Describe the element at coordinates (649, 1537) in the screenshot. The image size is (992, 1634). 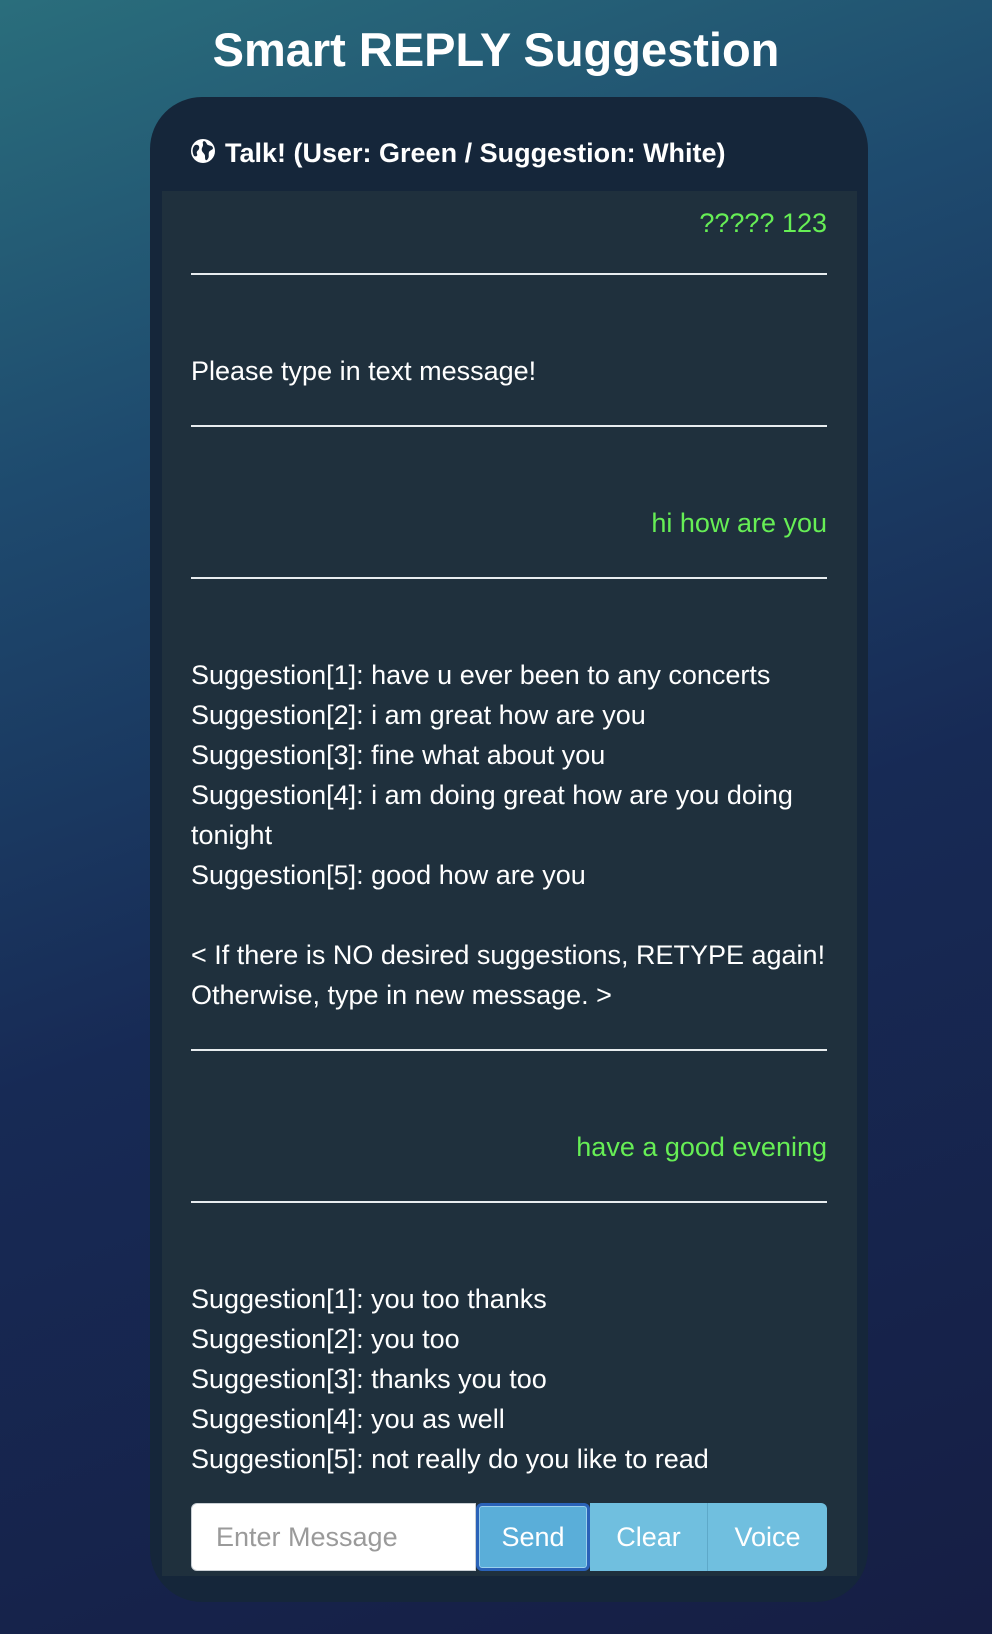
I see `clear-button: Clear` at that location.